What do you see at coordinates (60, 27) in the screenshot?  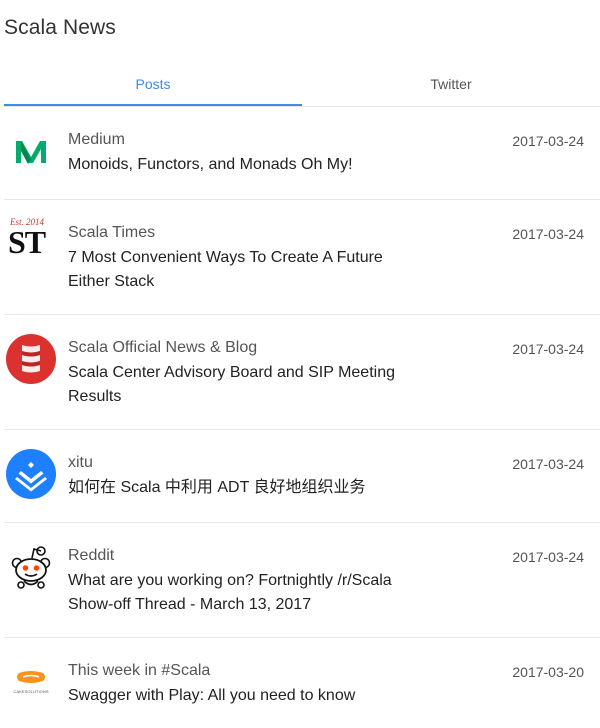 I see `page-title: Scala News` at bounding box center [60, 27].